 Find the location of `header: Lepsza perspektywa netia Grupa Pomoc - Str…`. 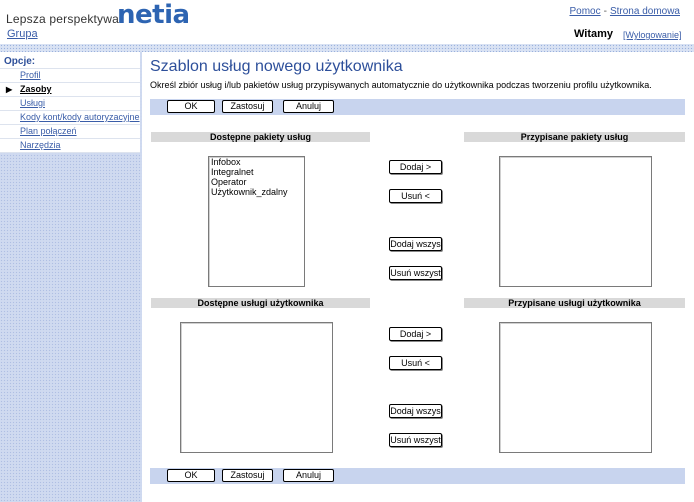

header: Lepsza perspektywa netia Grupa Pomoc - Str… is located at coordinates (347, 22).